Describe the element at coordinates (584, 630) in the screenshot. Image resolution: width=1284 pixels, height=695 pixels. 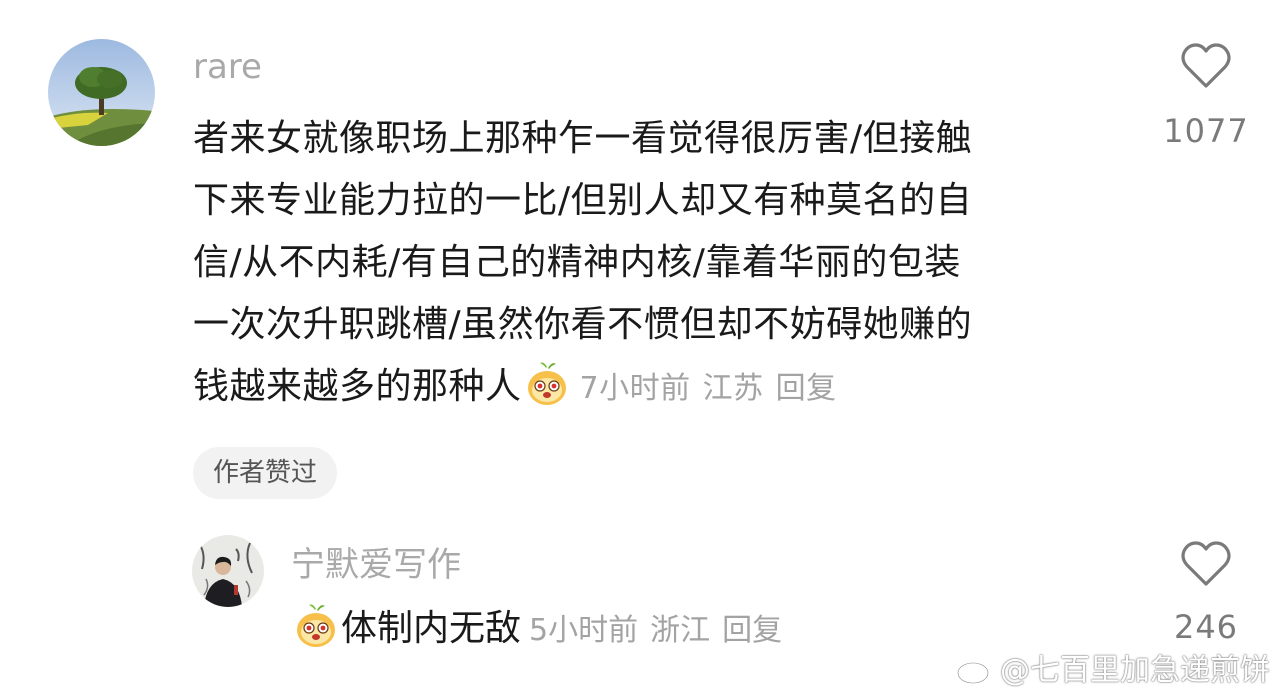
I see `reply-time: 5小时前` at that location.